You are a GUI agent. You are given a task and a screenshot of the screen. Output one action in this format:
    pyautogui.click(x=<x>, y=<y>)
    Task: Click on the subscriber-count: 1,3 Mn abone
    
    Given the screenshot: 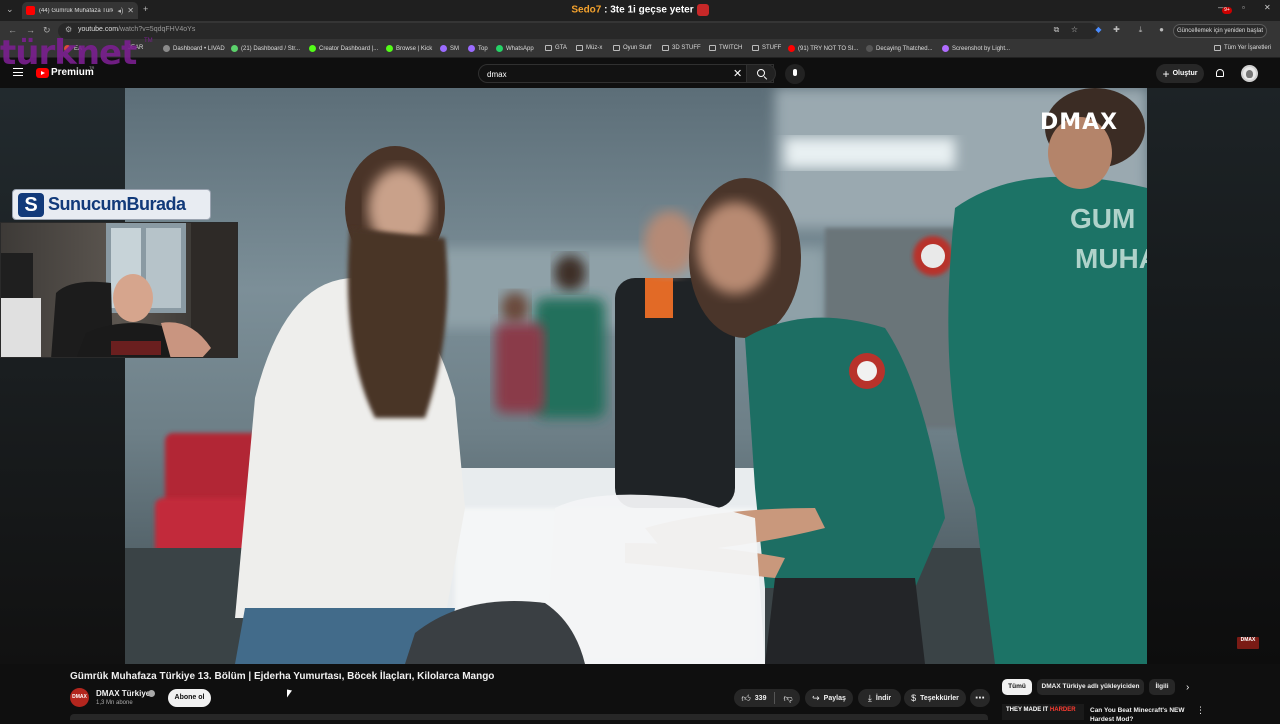 What is the action you would take?
    pyautogui.click(x=114, y=703)
    